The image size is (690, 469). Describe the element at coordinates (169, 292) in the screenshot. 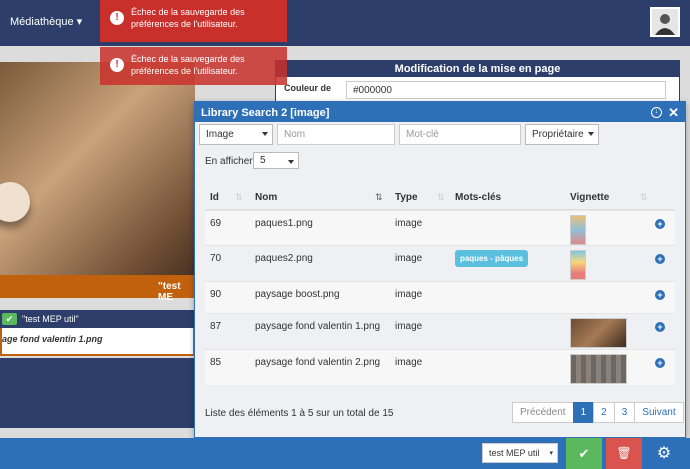

I see `preview-banner-text: "test ME` at that location.